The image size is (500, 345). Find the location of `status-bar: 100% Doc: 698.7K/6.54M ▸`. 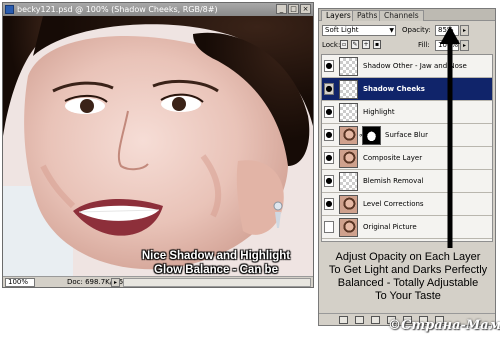

status-bar: 100% Doc: 698.7K/6.54M ▸ is located at coordinates (158, 281).